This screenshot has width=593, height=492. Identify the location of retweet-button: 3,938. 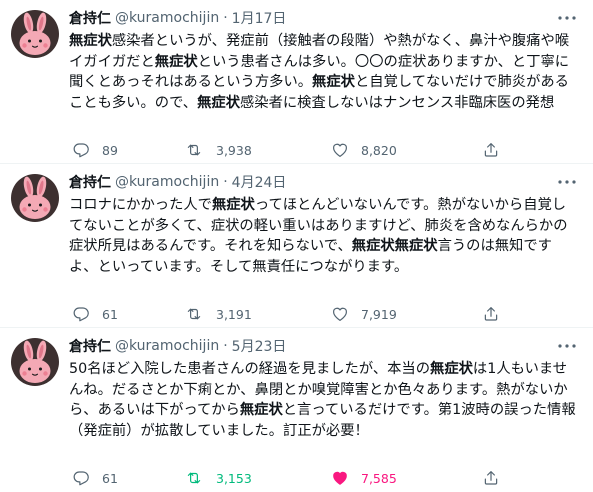
(218, 150).